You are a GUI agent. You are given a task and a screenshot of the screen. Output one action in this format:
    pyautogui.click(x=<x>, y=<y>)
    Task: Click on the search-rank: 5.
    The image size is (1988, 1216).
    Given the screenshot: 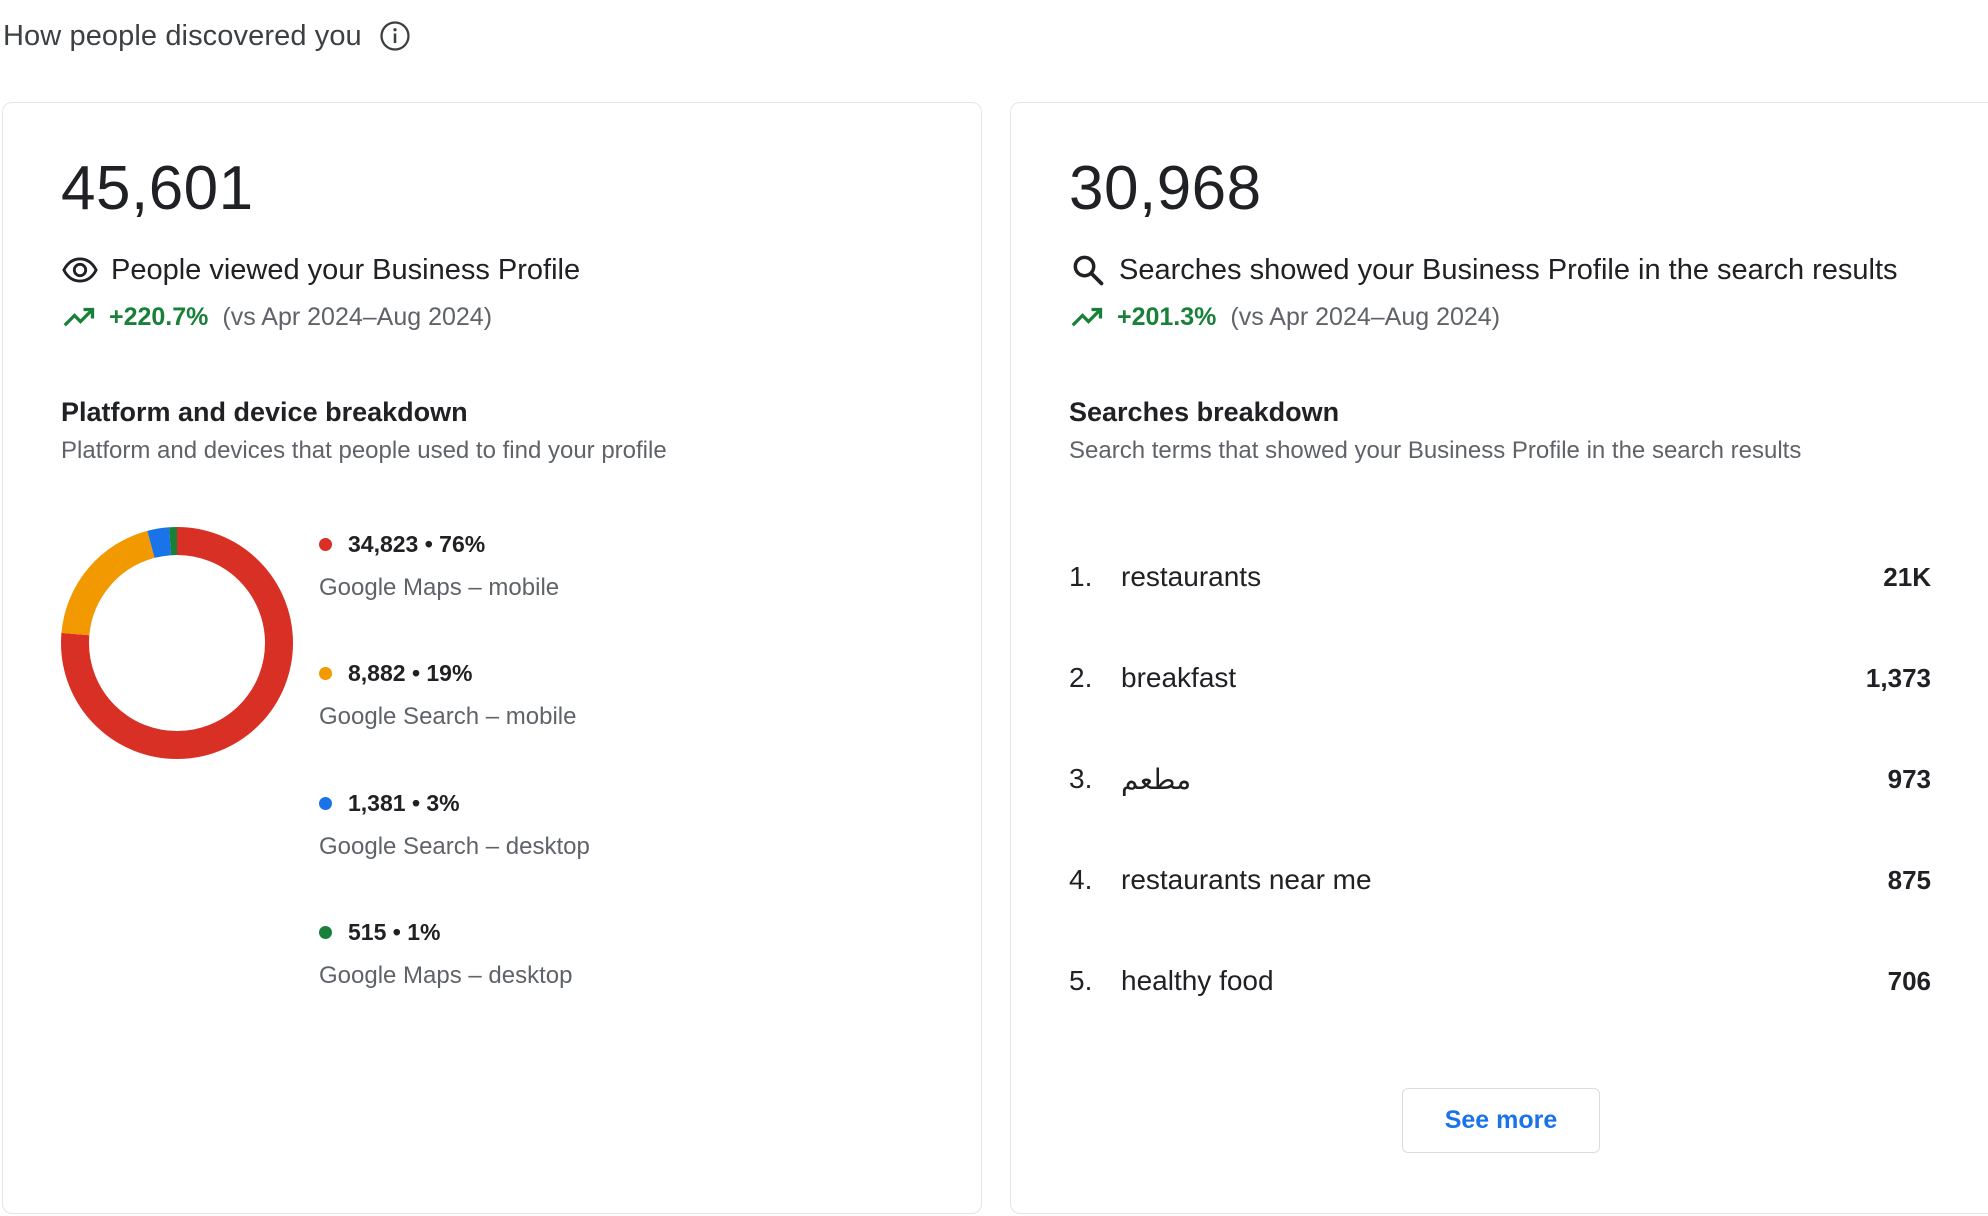 What is the action you would take?
    pyautogui.click(x=1081, y=980)
    